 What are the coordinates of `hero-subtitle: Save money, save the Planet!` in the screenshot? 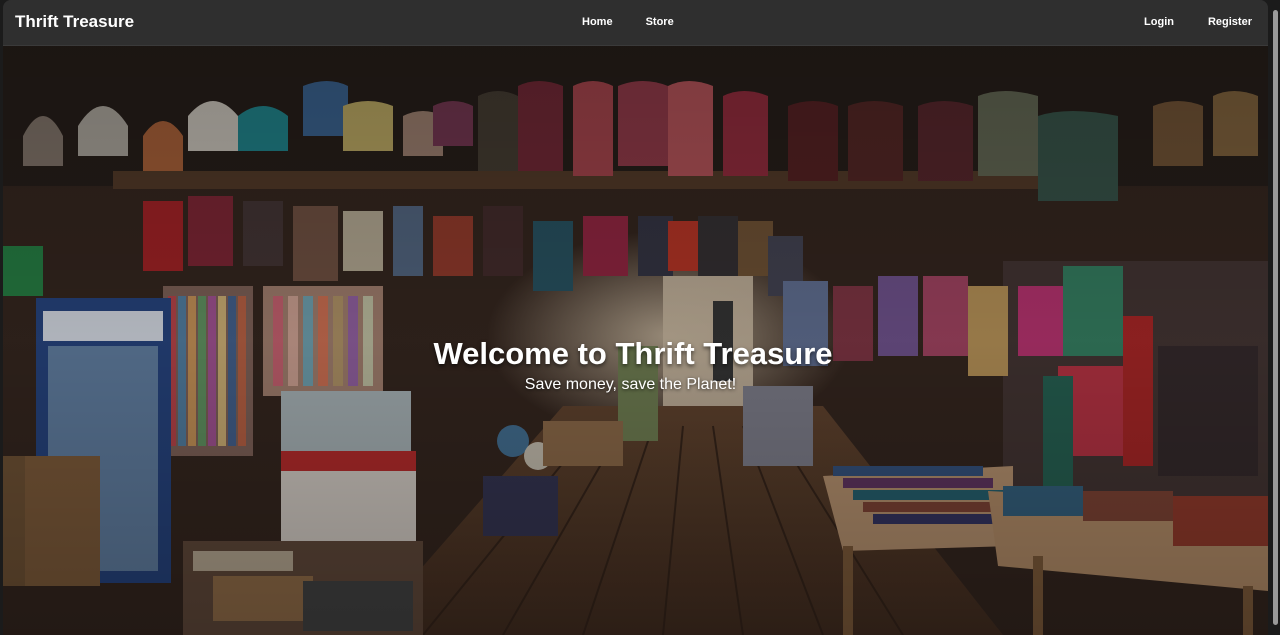 It's located at (630, 384).